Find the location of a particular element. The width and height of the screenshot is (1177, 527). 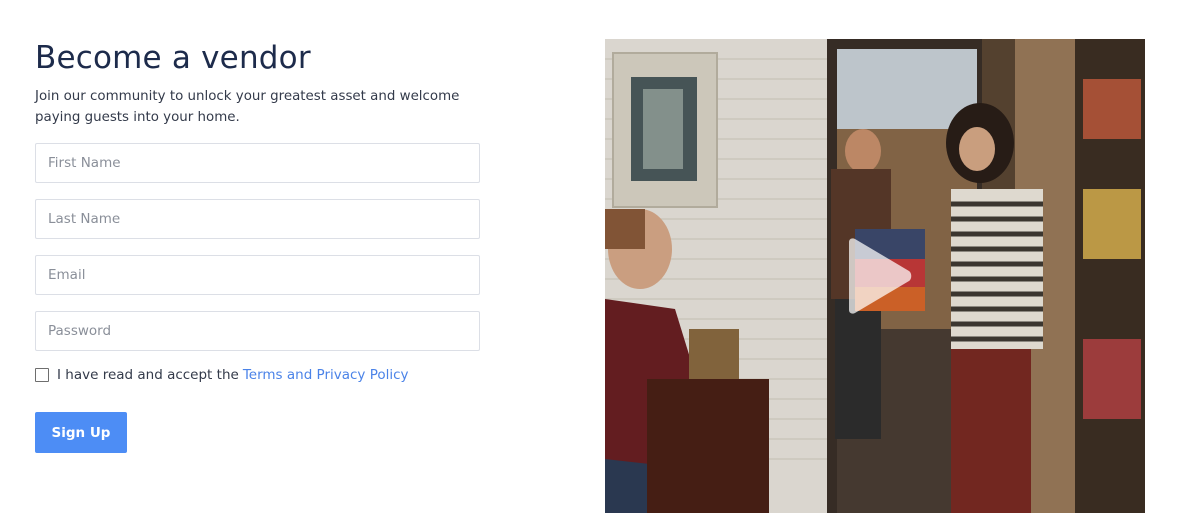

email-input is located at coordinates (257, 275).